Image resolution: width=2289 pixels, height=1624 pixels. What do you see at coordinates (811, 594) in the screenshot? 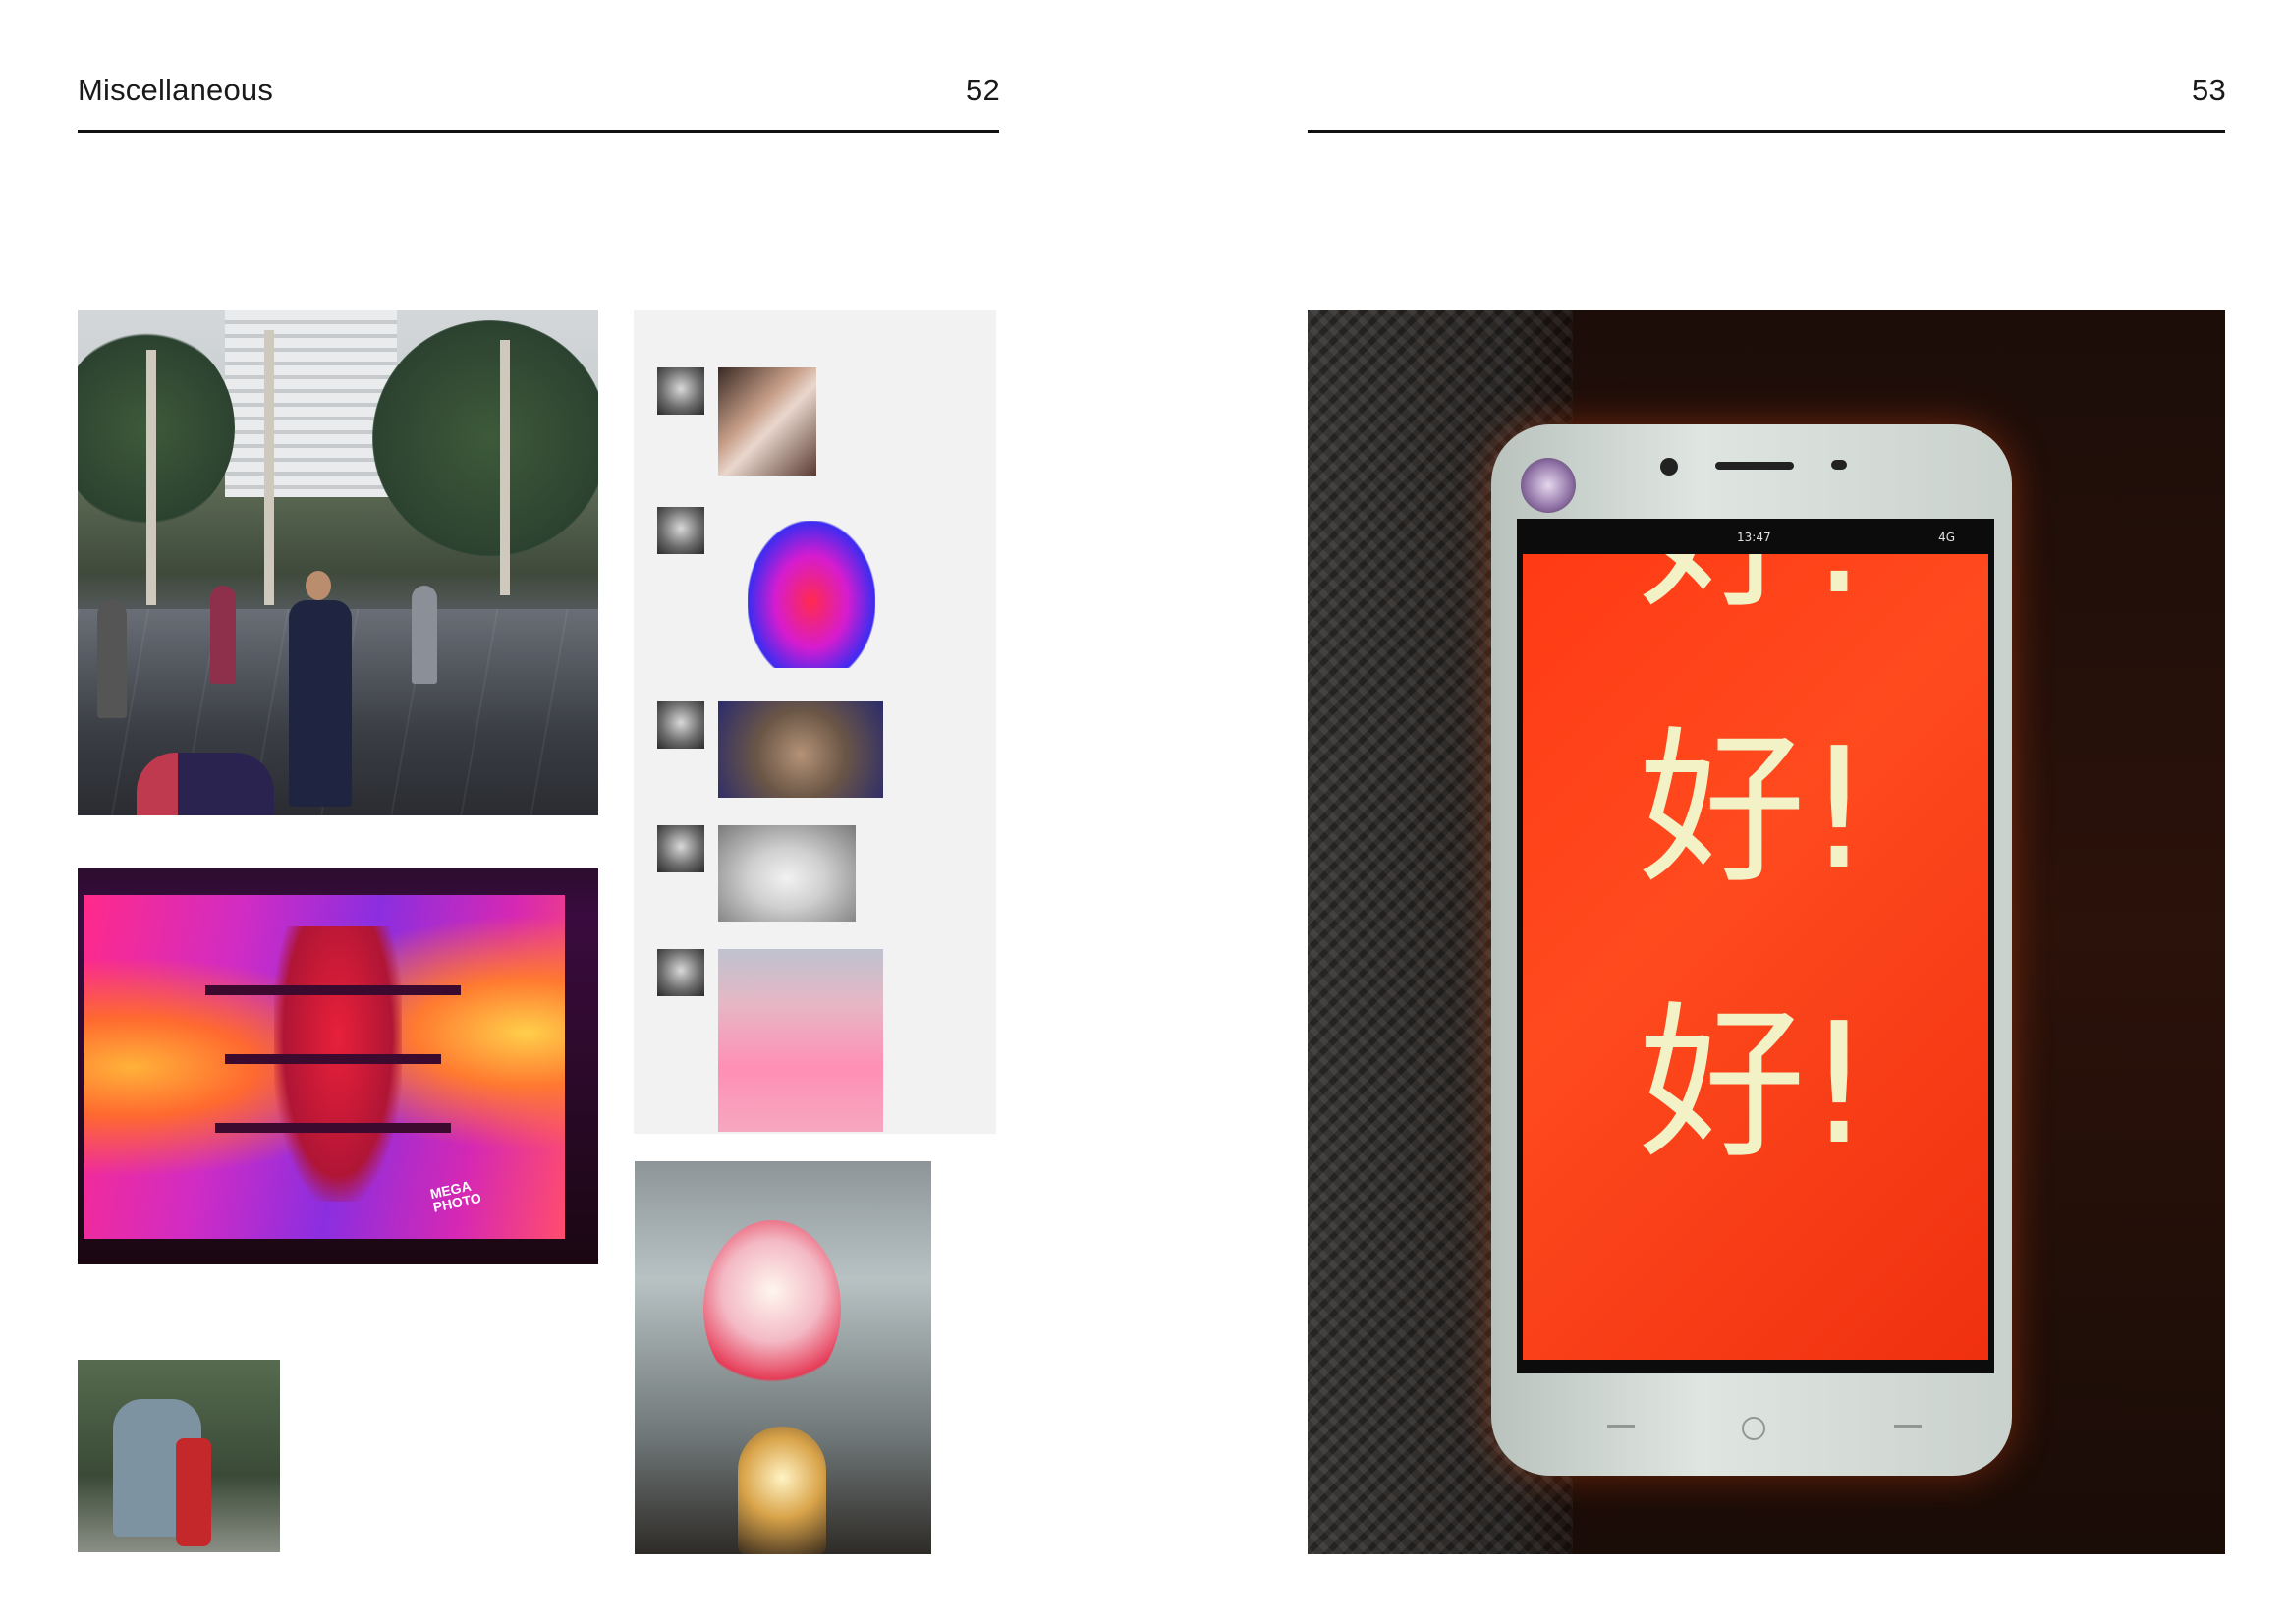
I see `sticker-rainbow-frog` at bounding box center [811, 594].